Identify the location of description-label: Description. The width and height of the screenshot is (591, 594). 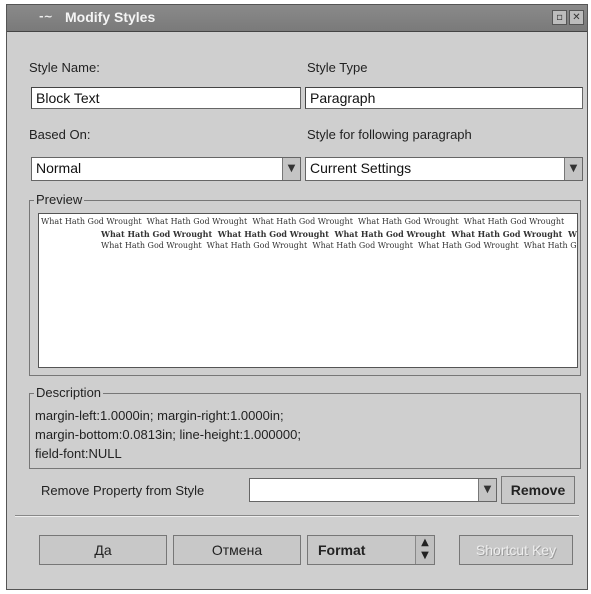
(69, 392).